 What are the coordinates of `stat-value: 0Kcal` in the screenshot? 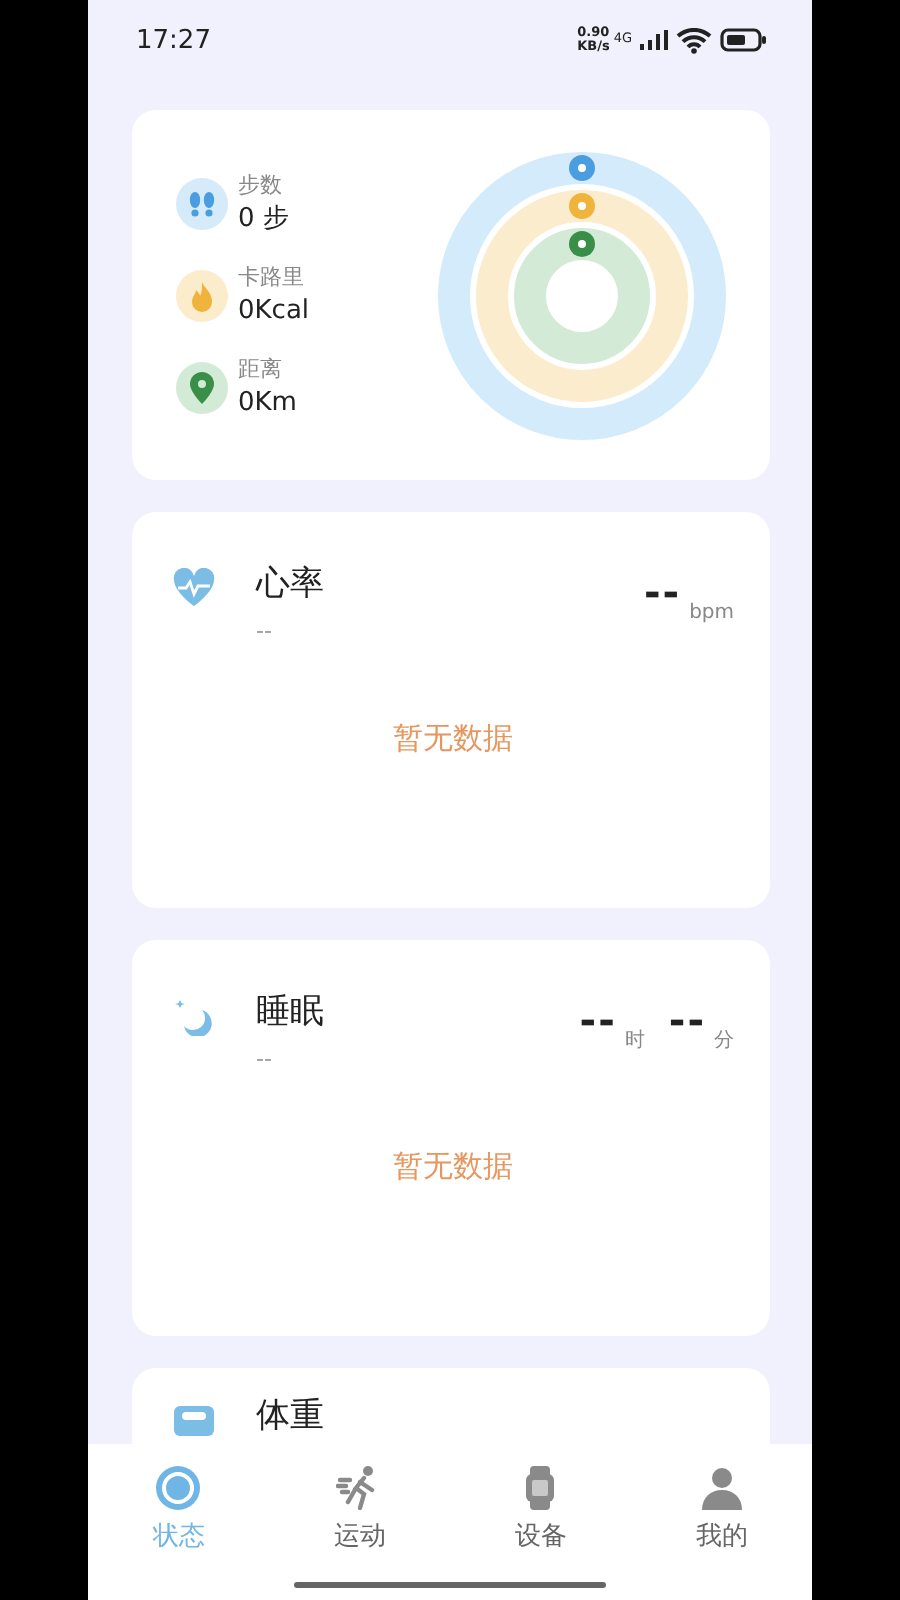 It's located at (274, 311).